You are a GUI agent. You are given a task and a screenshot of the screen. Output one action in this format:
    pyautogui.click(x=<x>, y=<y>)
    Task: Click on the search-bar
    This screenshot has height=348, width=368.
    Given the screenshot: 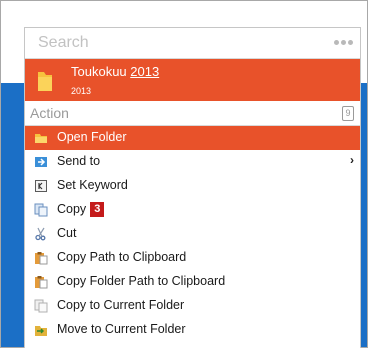 What is the action you would take?
    pyautogui.click(x=192, y=43)
    